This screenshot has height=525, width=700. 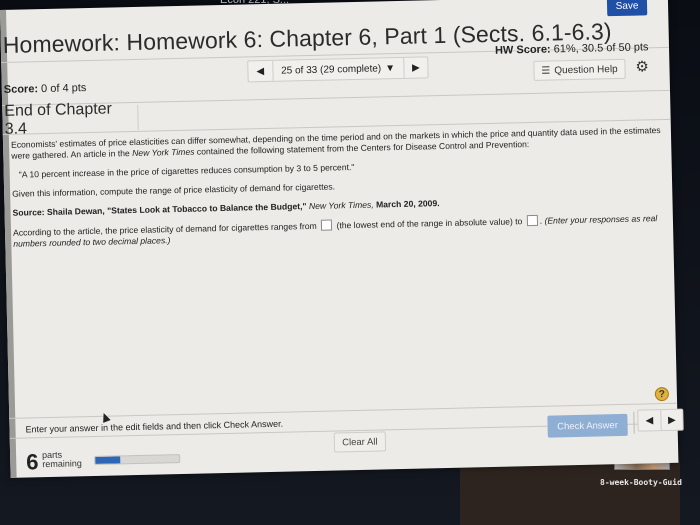 I want to click on hw-score: HW Score: 61%, 30.5 of 50 pts, so click(x=572, y=48).